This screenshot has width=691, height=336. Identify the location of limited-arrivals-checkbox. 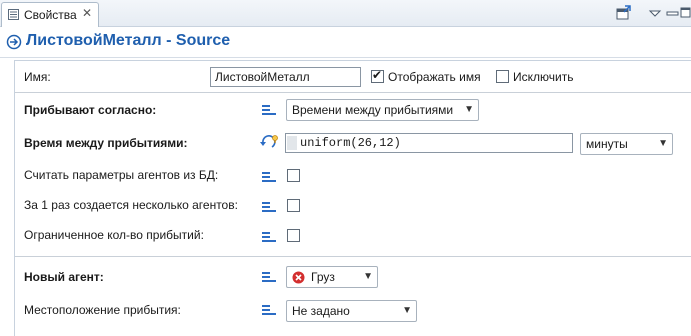
(293, 235).